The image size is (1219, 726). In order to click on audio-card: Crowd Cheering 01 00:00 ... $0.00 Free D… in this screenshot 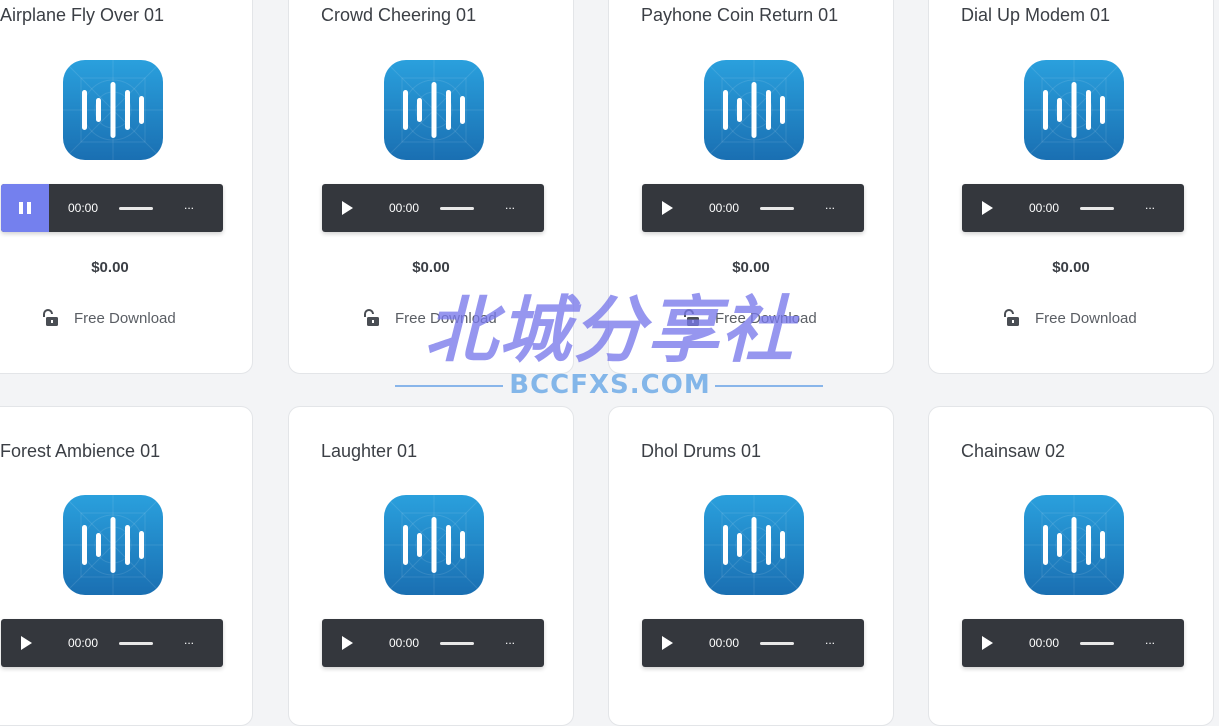, I will do `click(431, 187)`.